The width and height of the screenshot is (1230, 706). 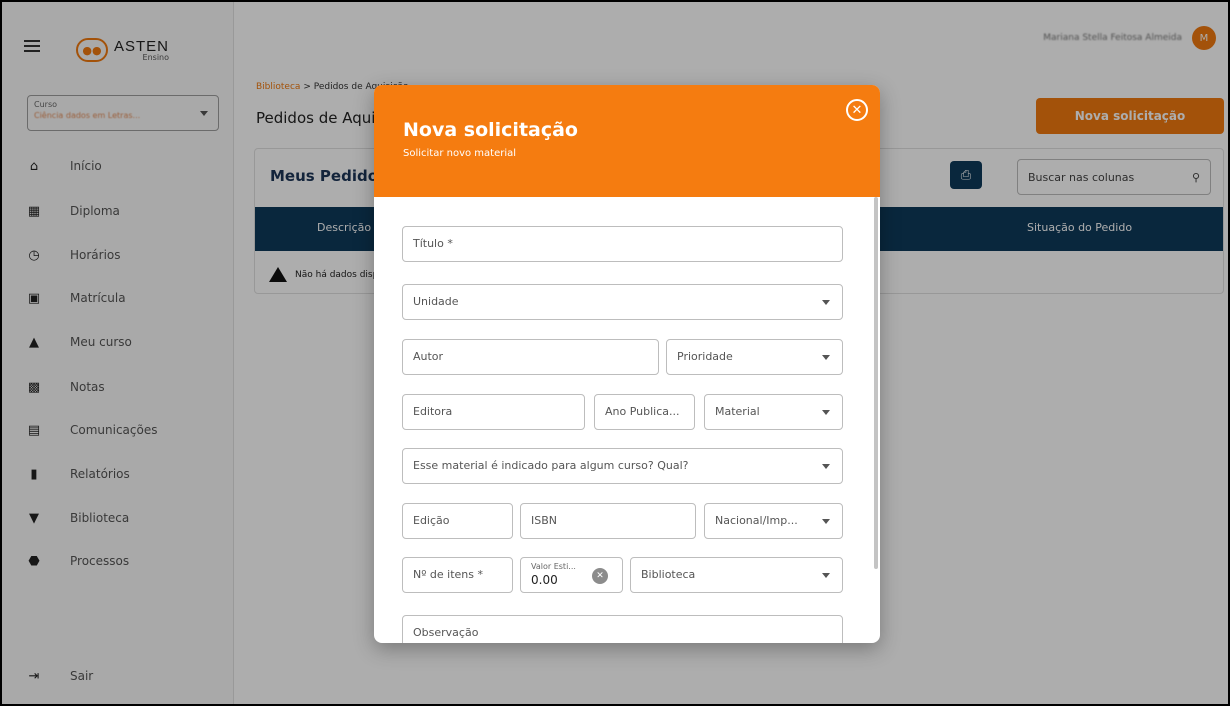 I want to click on unidade-select: Unidade, so click(x=622, y=302).